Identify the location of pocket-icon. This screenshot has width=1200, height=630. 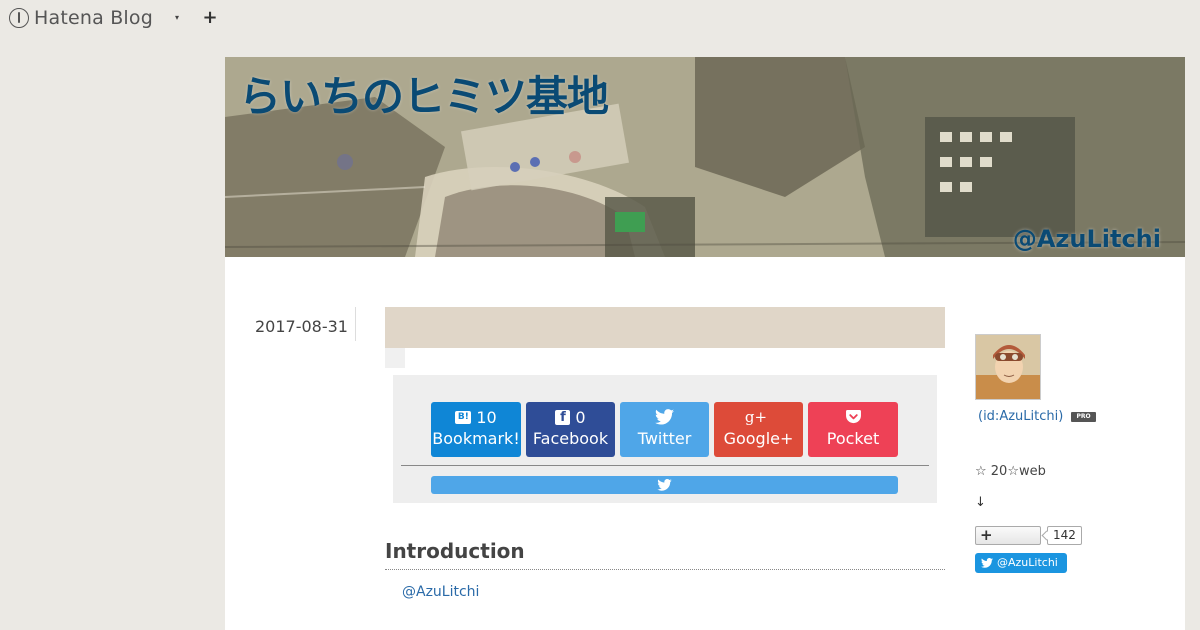
(853, 417).